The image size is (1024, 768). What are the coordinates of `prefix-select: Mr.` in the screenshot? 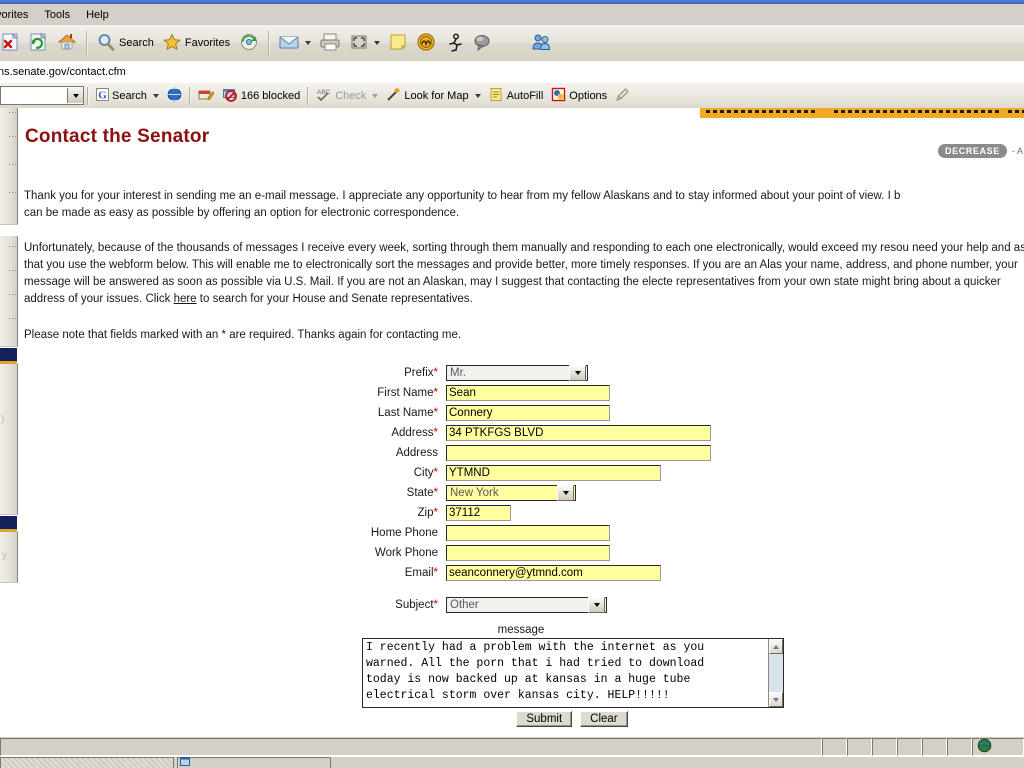 It's located at (517, 373).